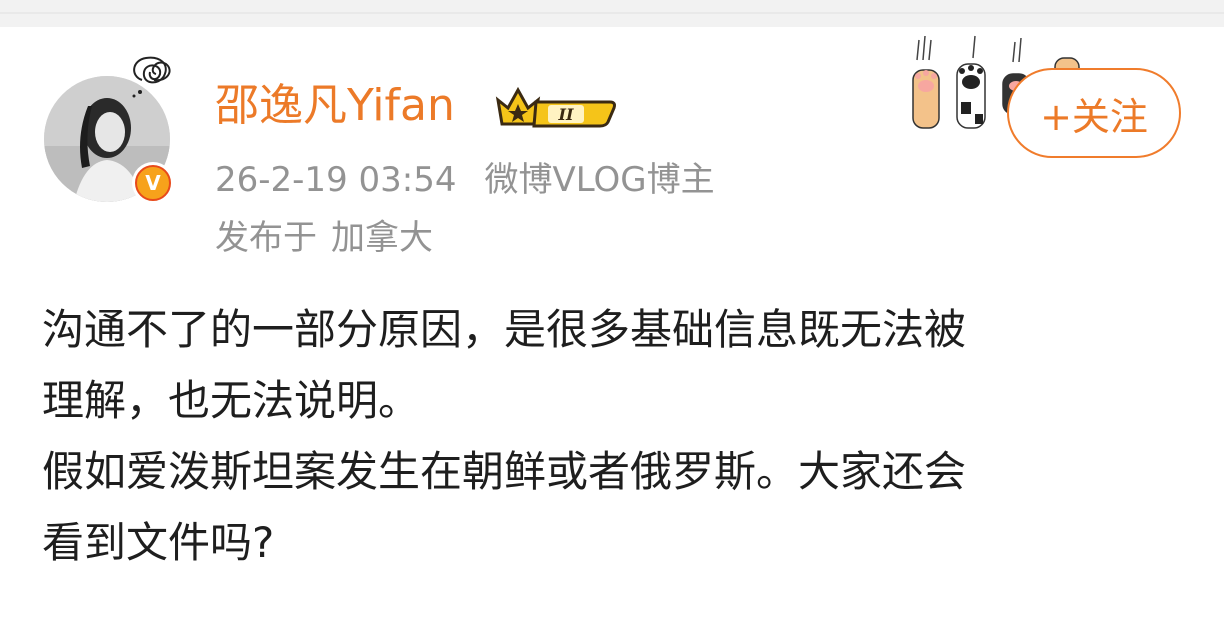 The image size is (1224, 631). What do you see at coordinates (554, 107) in the screenshot?
I see `vip-crown-icon: II` at bounding box center [554, 107].